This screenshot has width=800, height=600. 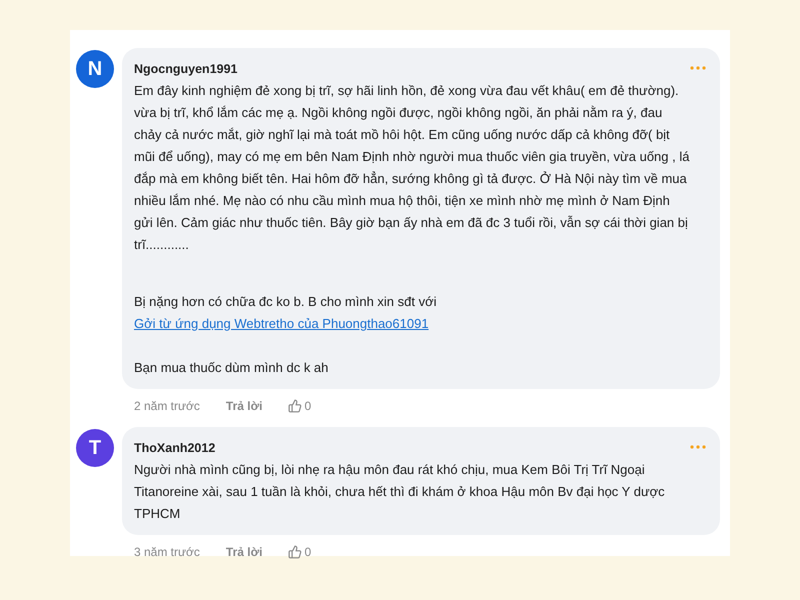 What do you see at coordinates (167, 406) in the screenshot?
I see `timestamp: 2 năm trước` at bounding box center [167, 406].